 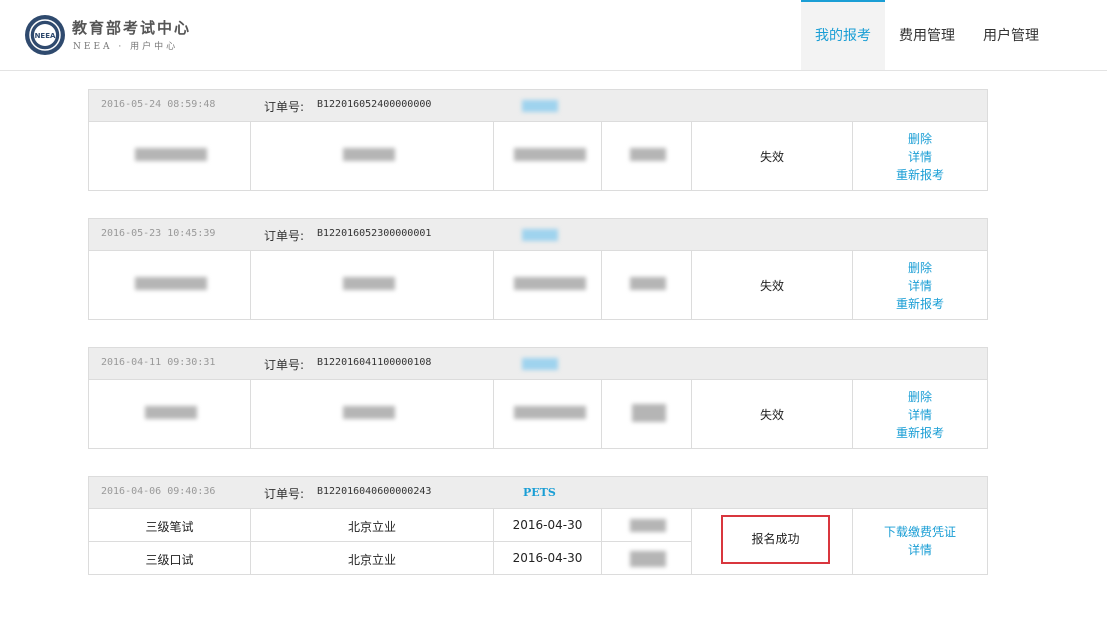 I want to click on order-time: 2016-05-24 08:59:48, so click(x=158, y=104).